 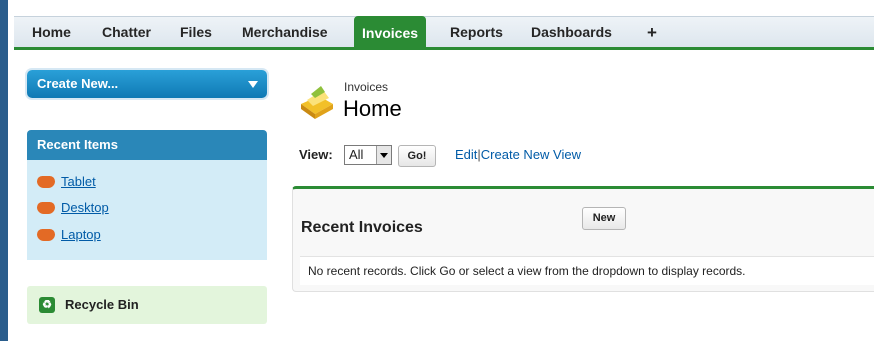 I want to click on view-label: View:, so click(x=316, y=154).